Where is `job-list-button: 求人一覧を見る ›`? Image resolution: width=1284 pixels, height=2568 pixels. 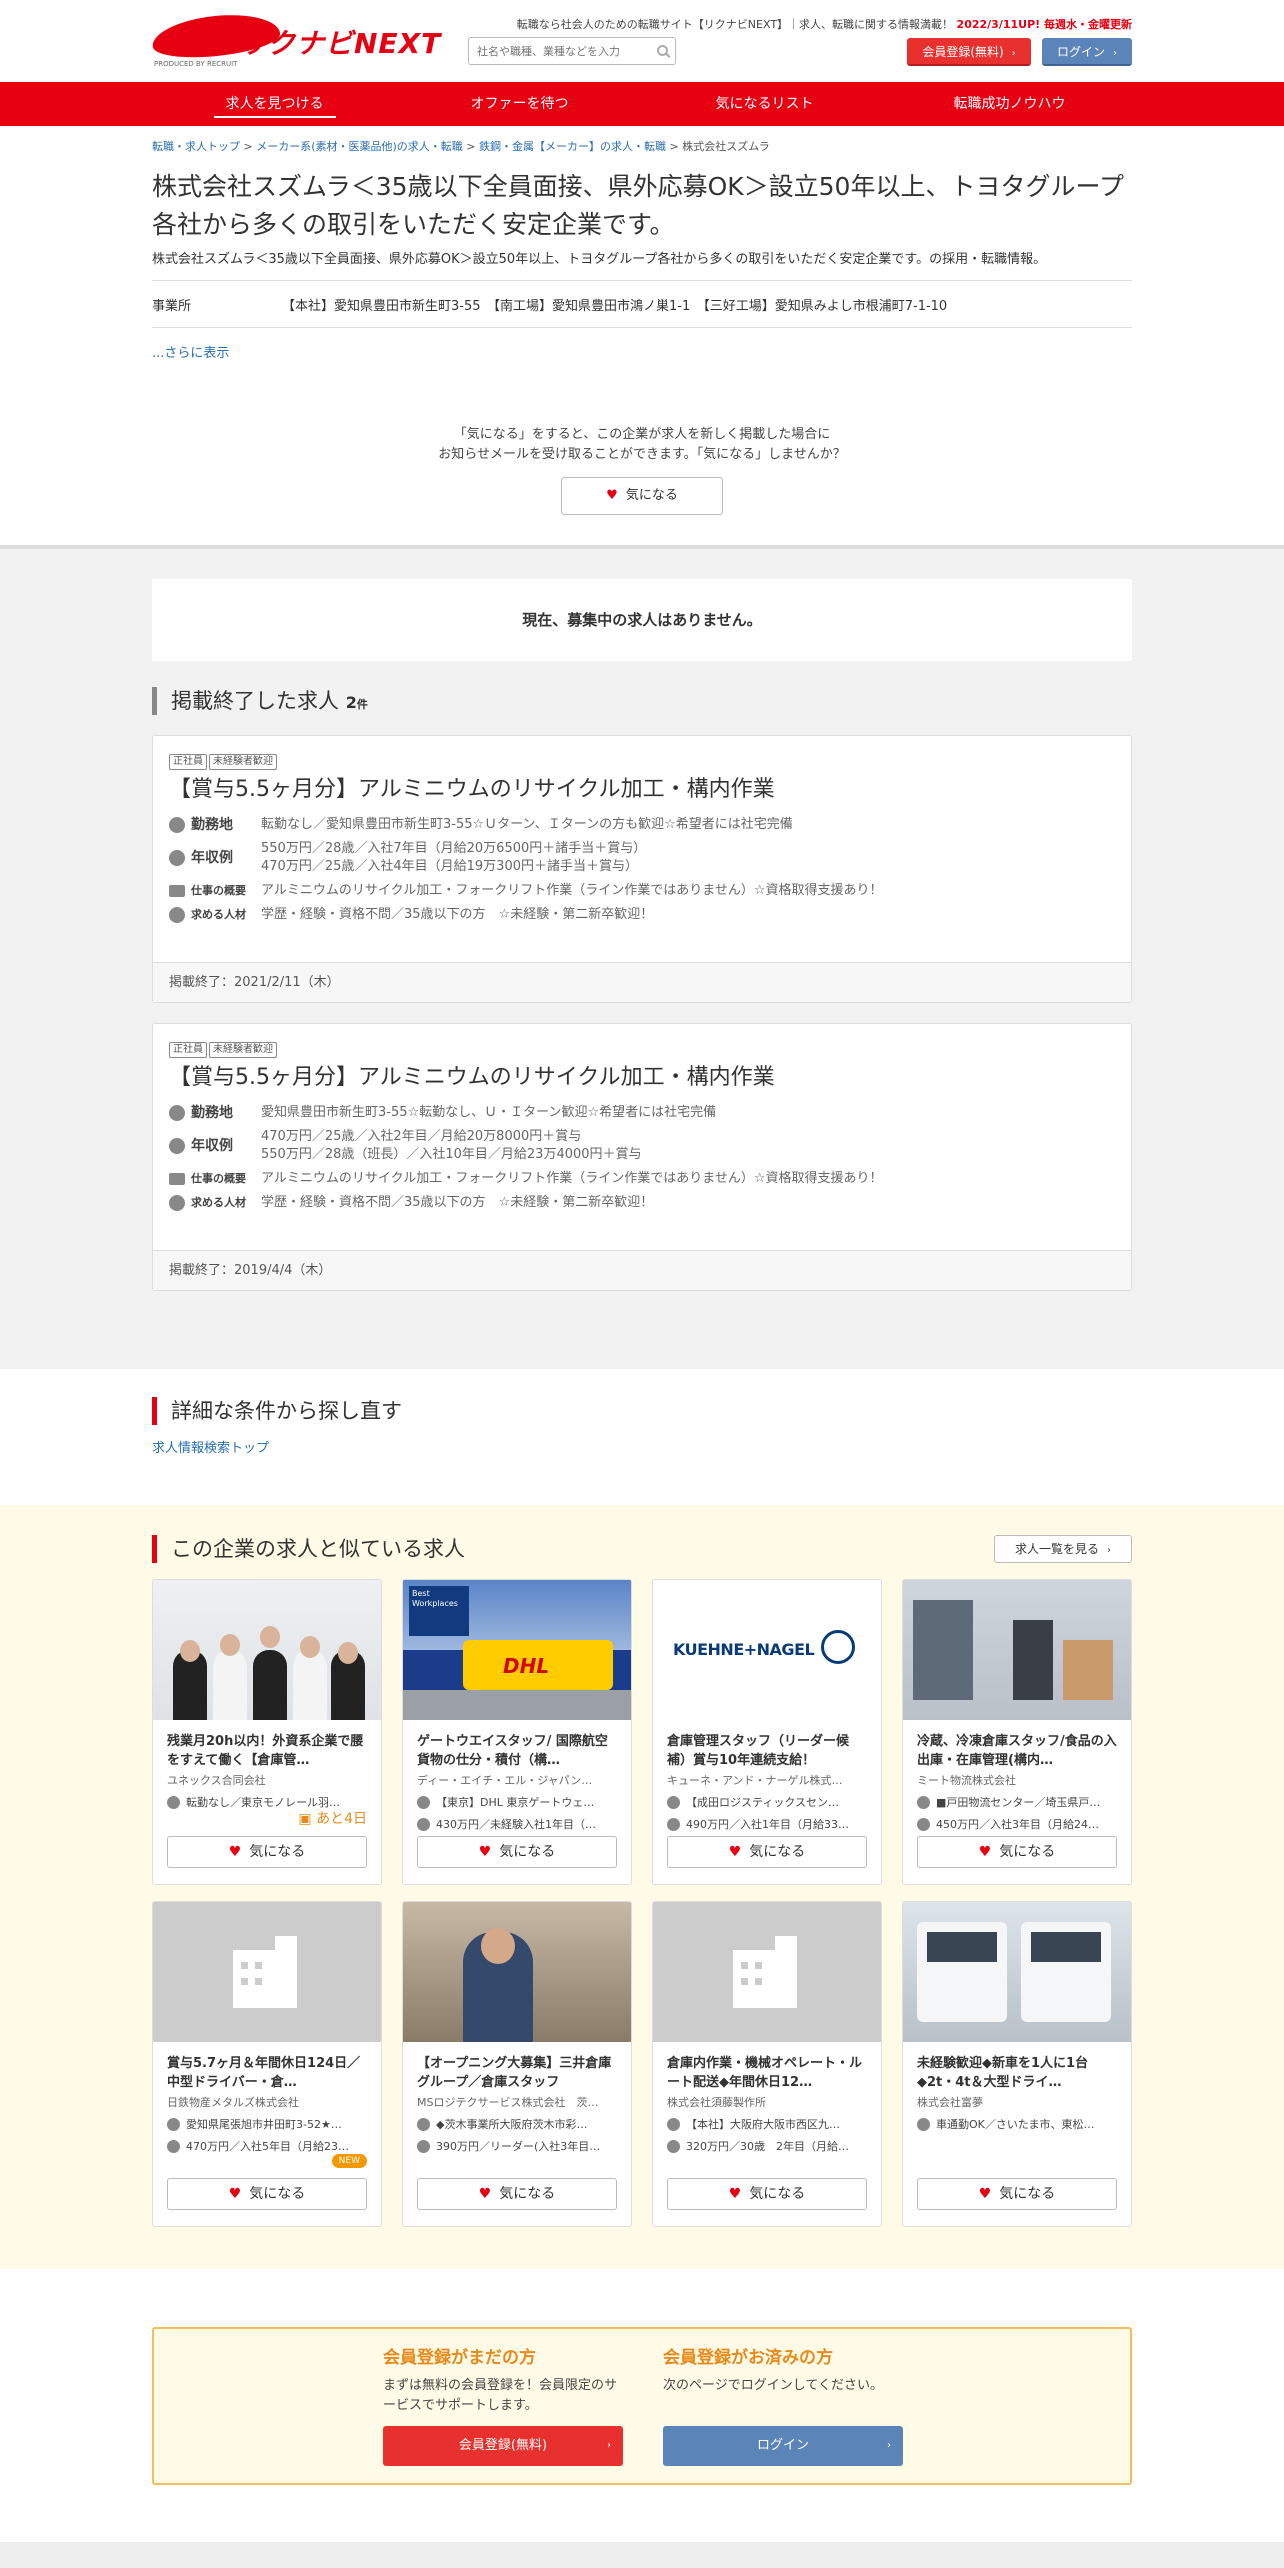
job-list-button: 求人一覧を見る › is located at coordinates (1063, 1549).